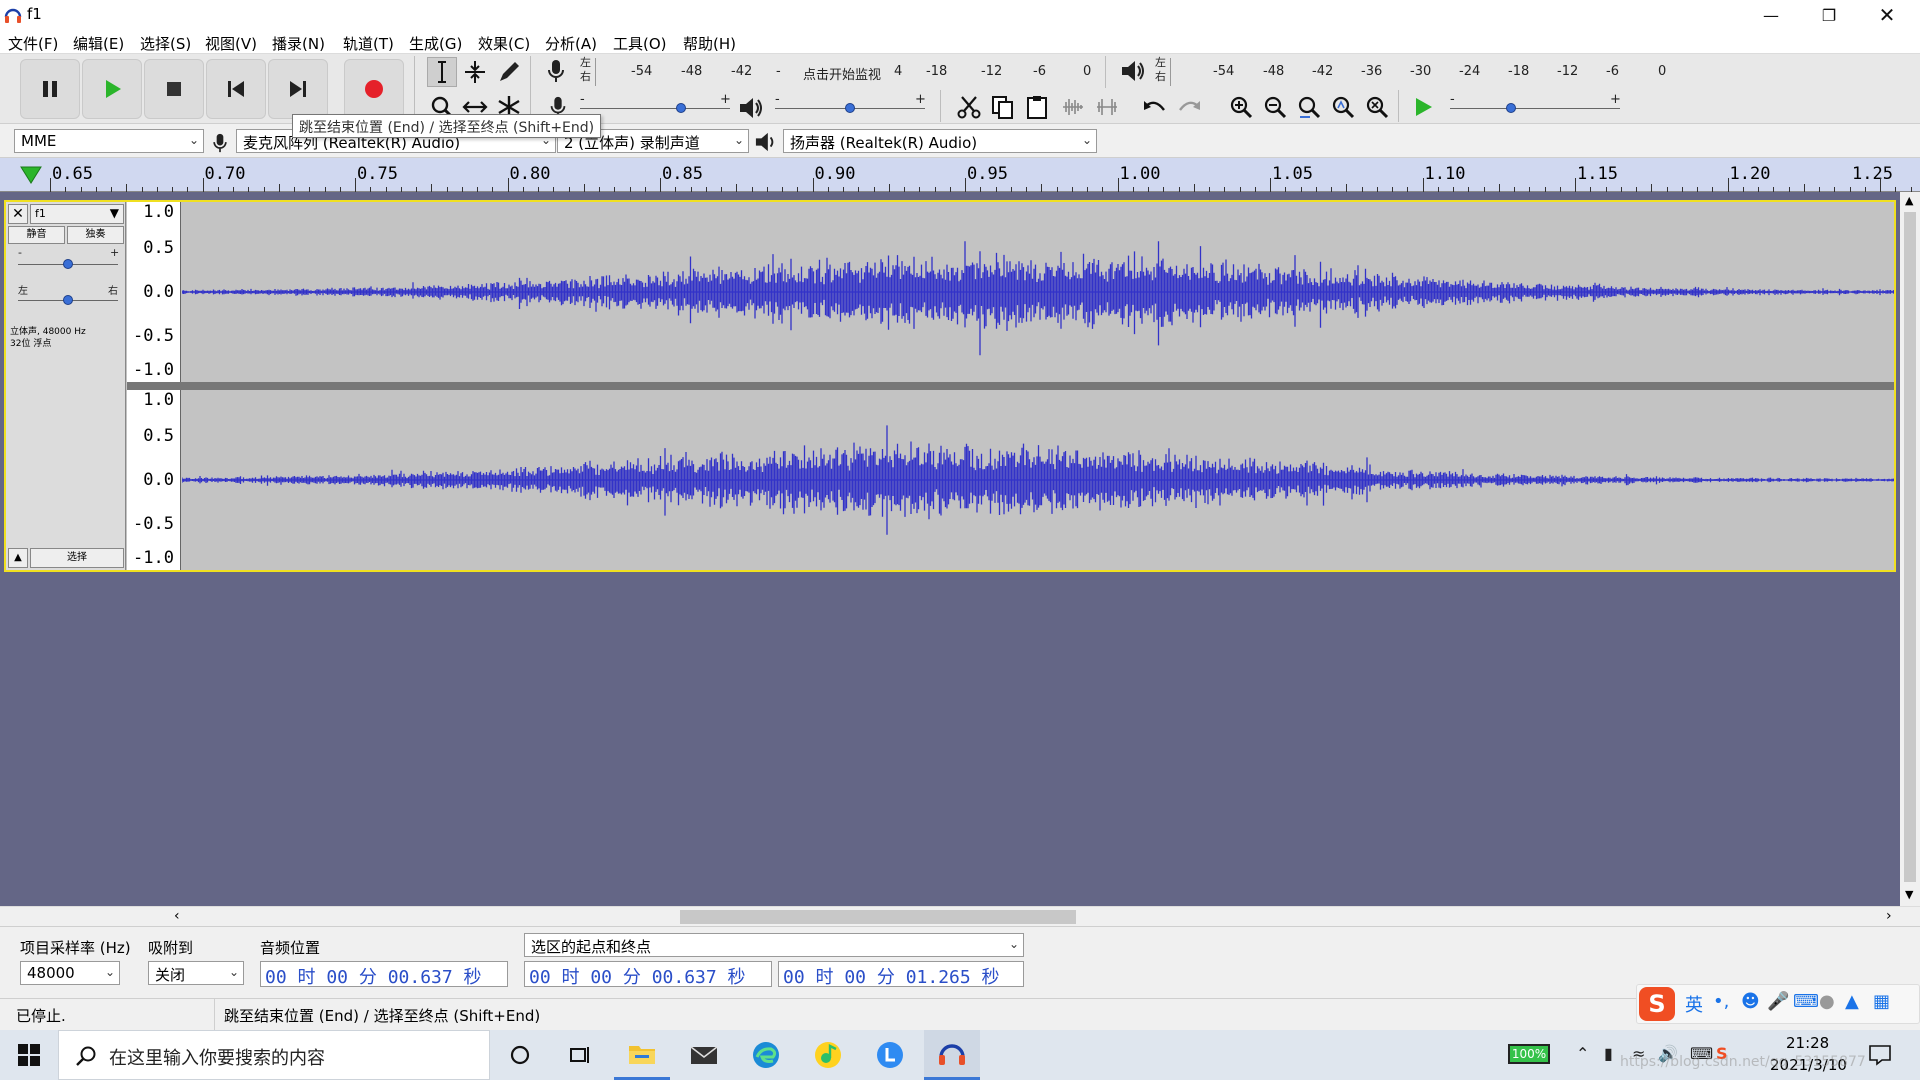 This screenshot has height=1080, width=1920. What do you see at coordinates (95, 235) in the screenshot?
I see `solo-button: 独奏` at bounding box center [95, 235].